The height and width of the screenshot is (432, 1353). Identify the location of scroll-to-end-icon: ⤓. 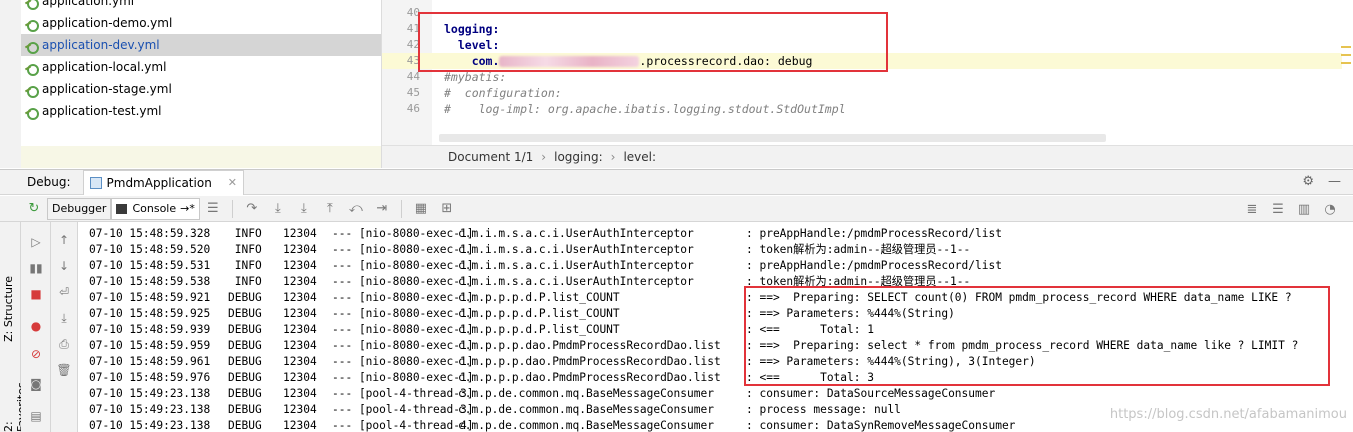
(64, 318).